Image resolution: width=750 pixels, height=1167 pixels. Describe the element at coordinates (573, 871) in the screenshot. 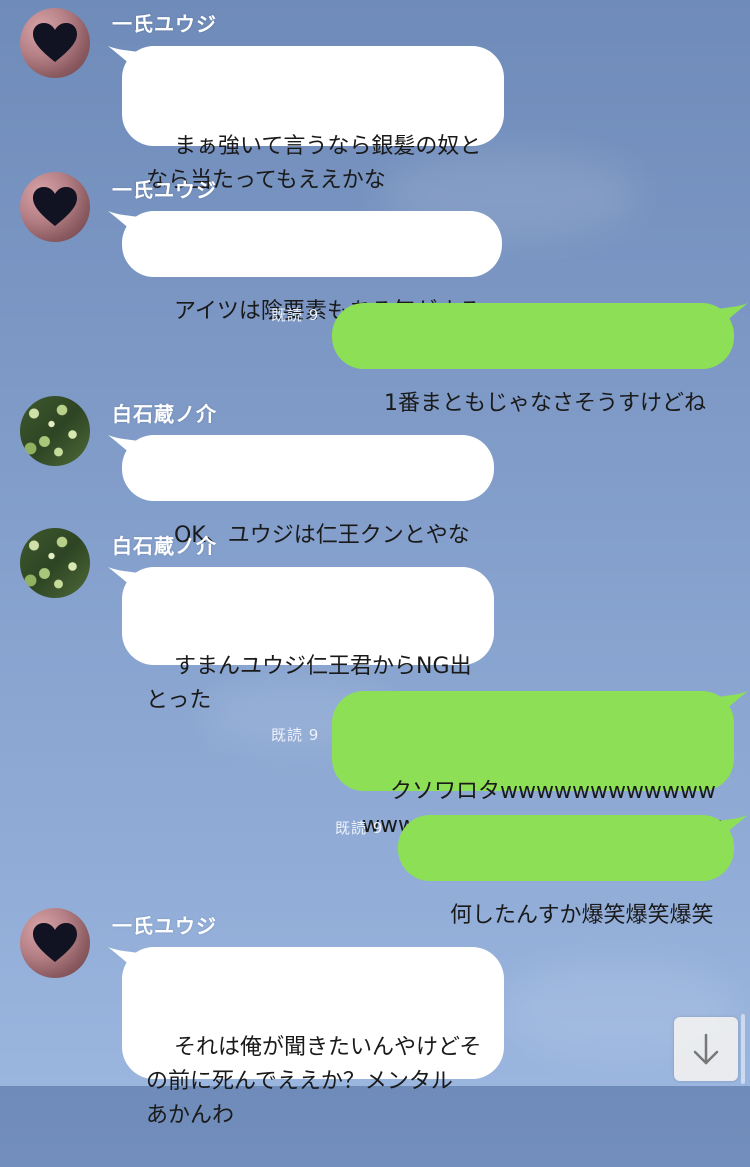

I see `message-bubble: 何したんすか爆笑爆笑爆笑` at that location.